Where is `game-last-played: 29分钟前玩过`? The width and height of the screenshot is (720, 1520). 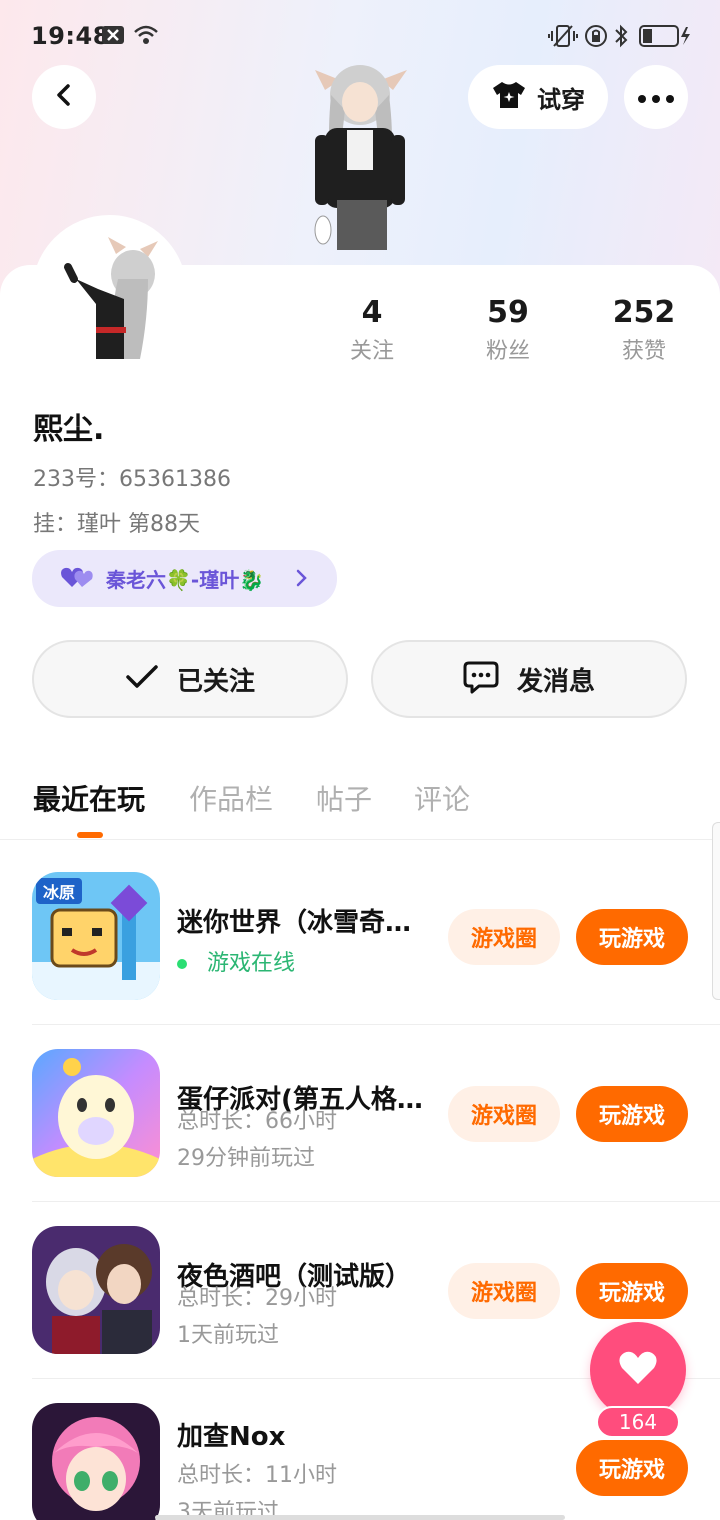
game-last-played: 29分钟前玩过 is located at coordinates (246, 1158).